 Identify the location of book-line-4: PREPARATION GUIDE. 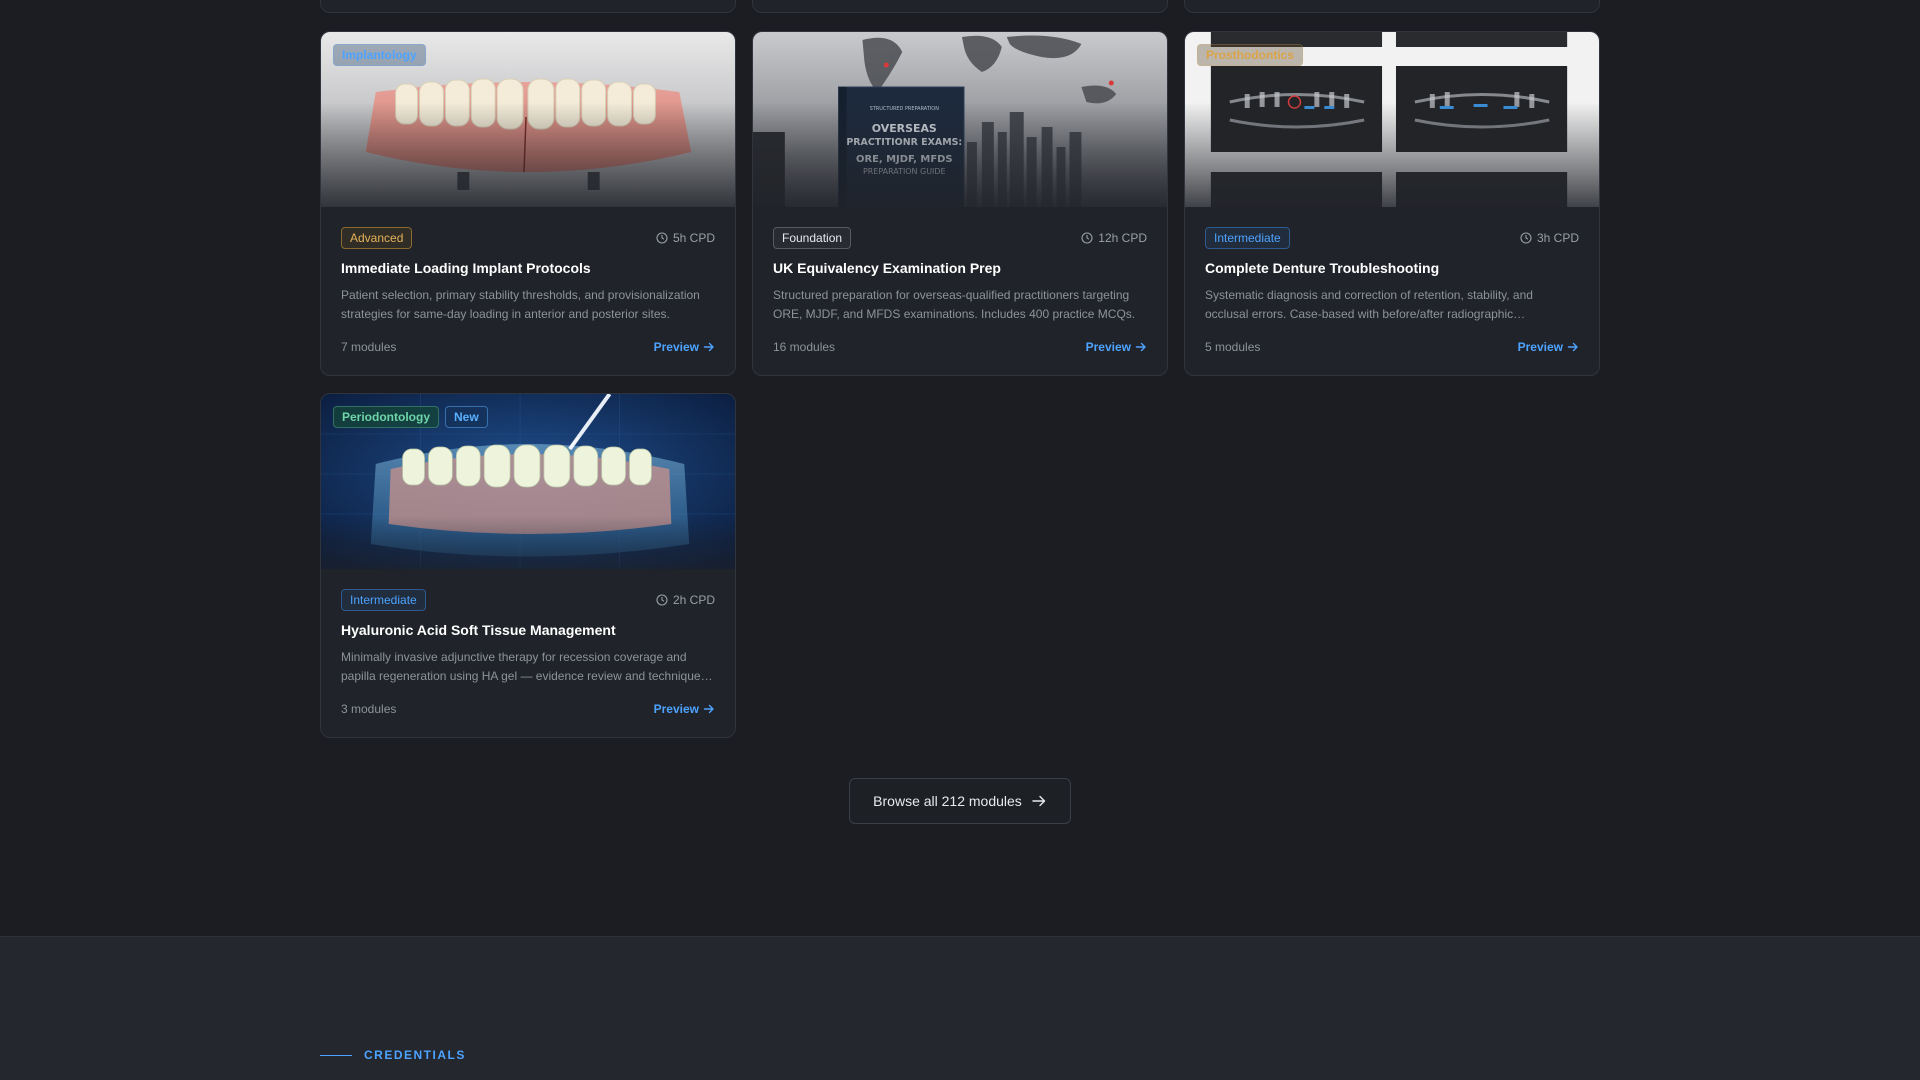
(904, 171).